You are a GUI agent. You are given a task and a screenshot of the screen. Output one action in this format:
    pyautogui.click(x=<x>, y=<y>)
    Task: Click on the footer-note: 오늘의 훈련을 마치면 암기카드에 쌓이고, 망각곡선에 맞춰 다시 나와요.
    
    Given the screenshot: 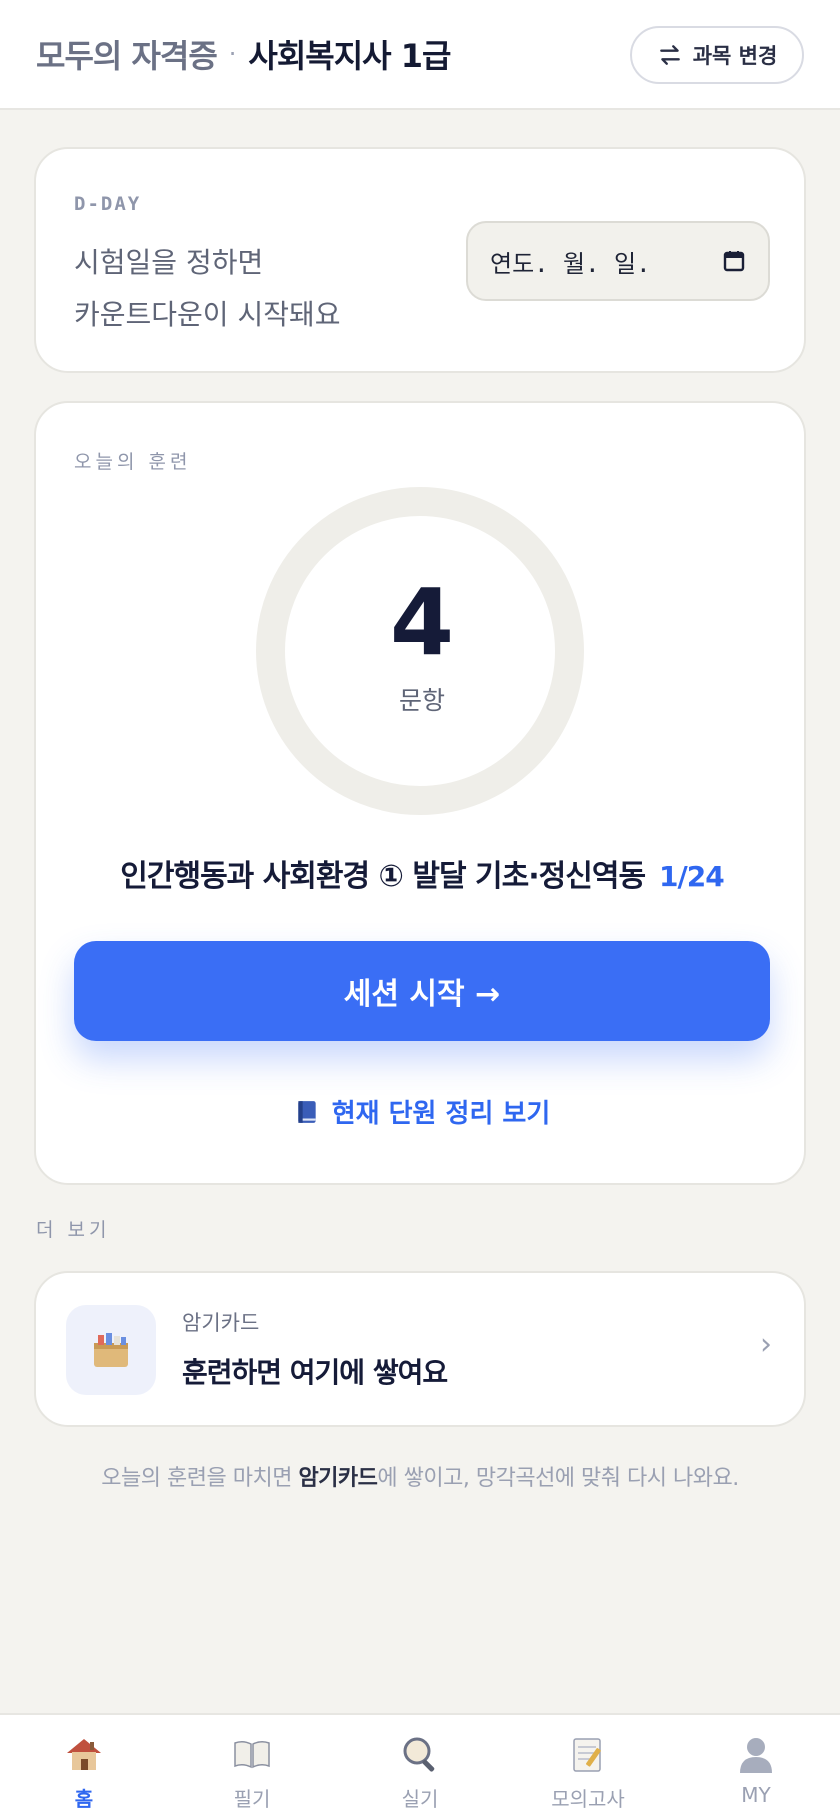 What is the action you would take?
    pyautogui.click(x=420, y=1476)
    